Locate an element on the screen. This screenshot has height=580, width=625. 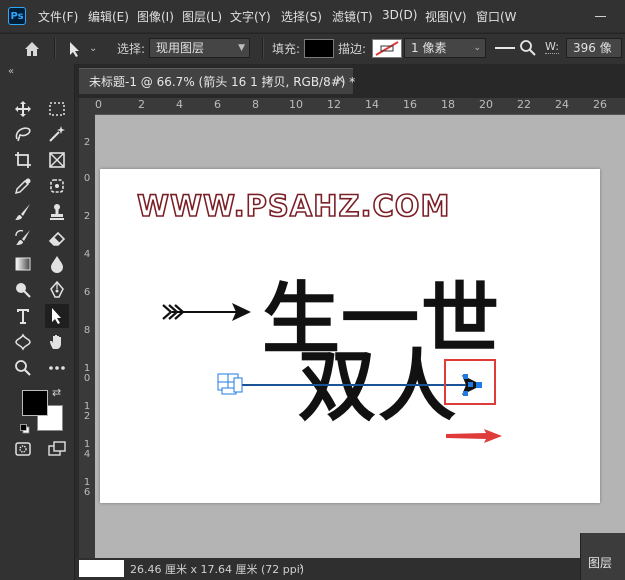
ruler-label: 14 is located at coordinates (372, 104).